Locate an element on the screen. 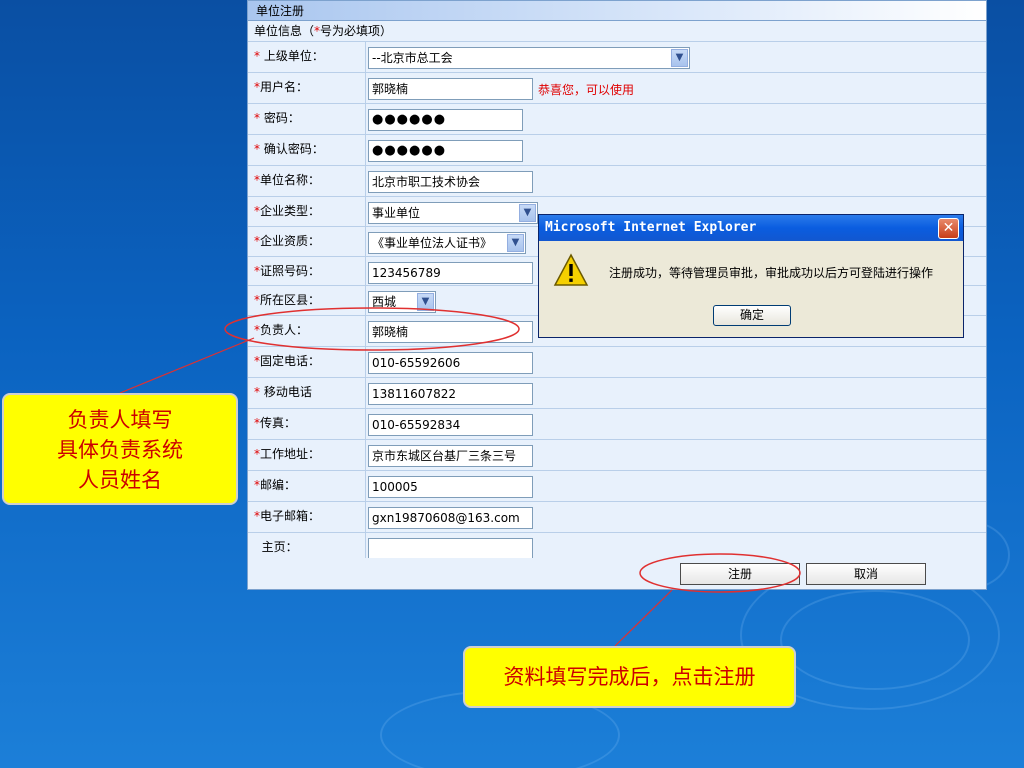 Image resolution: width=1024 pixels, height=768 pixels. enterprise-type-select: 事业单位 ▼ is located at coordinates (453, 213).